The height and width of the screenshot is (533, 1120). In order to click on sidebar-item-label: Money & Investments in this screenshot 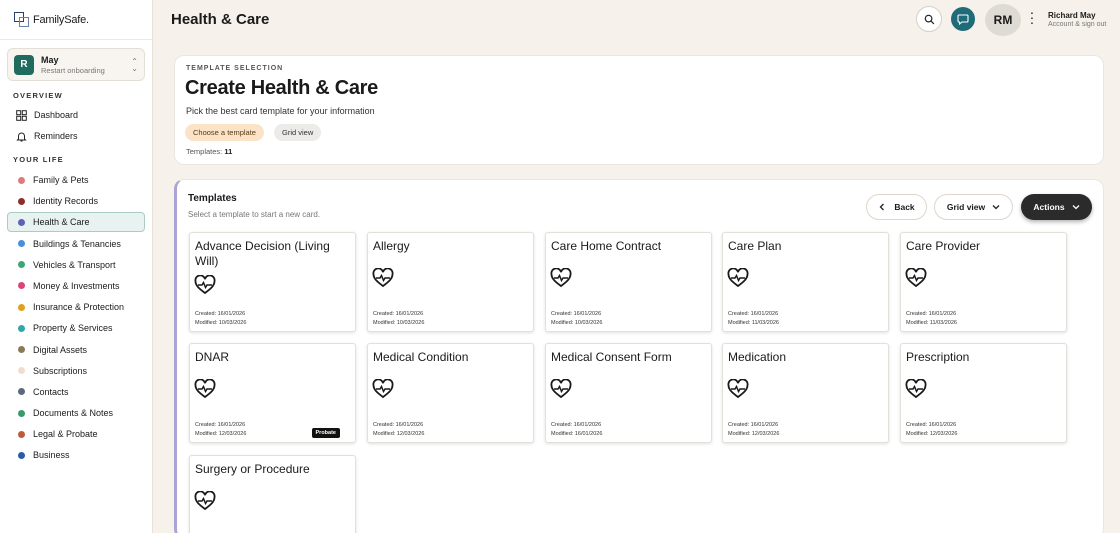, I will do `click(76, 285)`.